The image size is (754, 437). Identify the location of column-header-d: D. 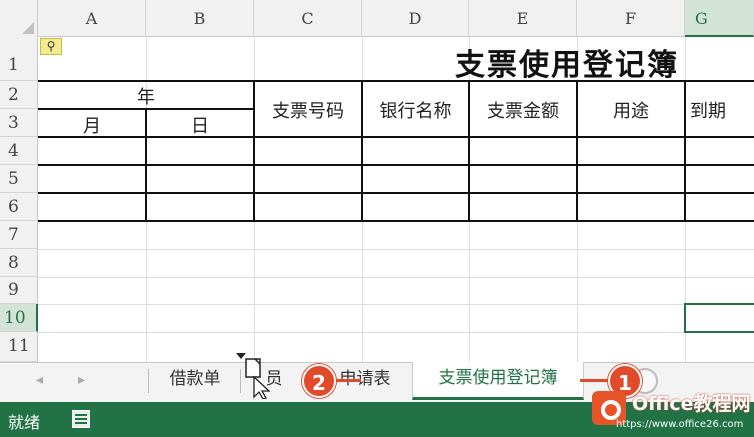
(415, 18).